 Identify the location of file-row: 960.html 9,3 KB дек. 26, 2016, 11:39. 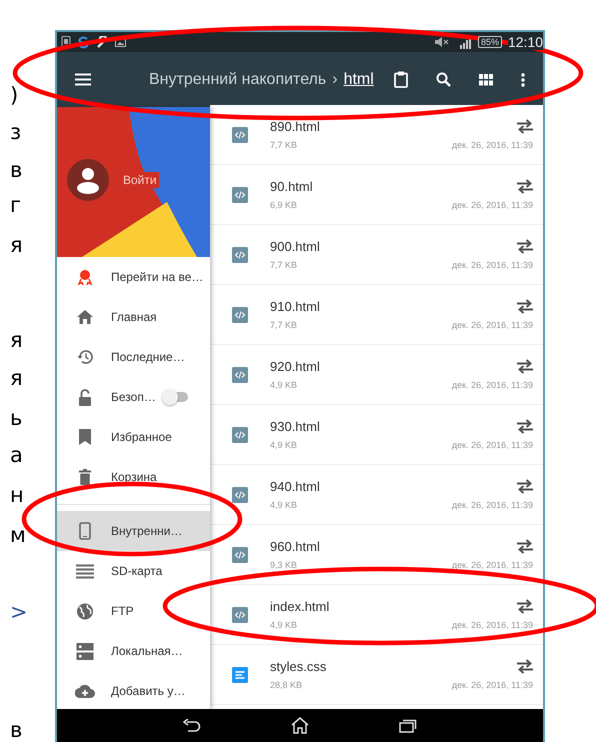
(376, 555).